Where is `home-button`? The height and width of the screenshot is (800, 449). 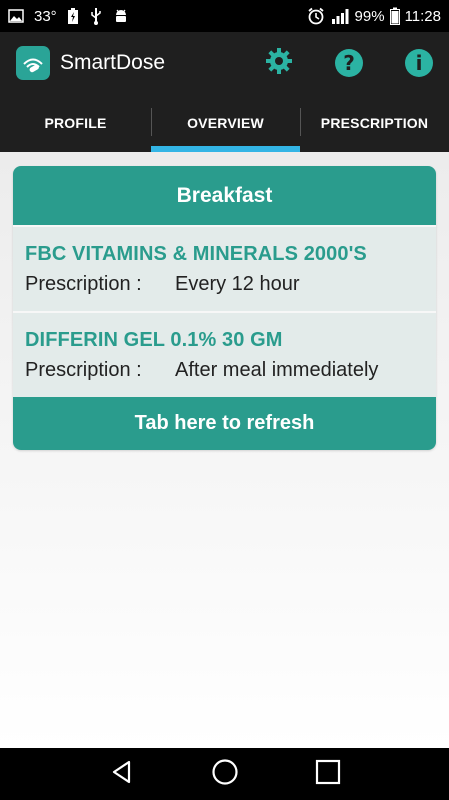
home-button is located at coordinates (225, 774).